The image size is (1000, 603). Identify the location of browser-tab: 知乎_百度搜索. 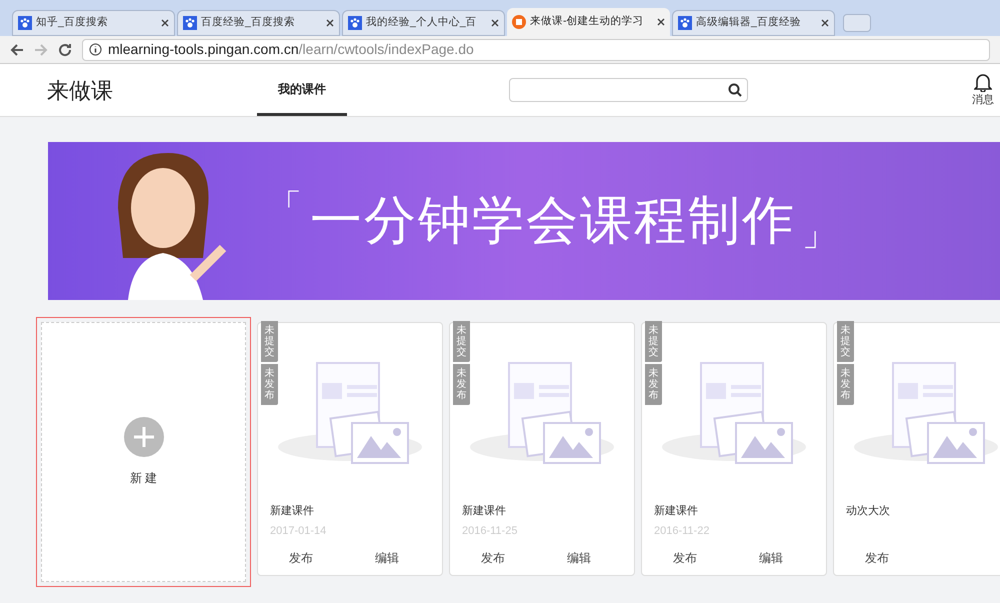
(93, 23).